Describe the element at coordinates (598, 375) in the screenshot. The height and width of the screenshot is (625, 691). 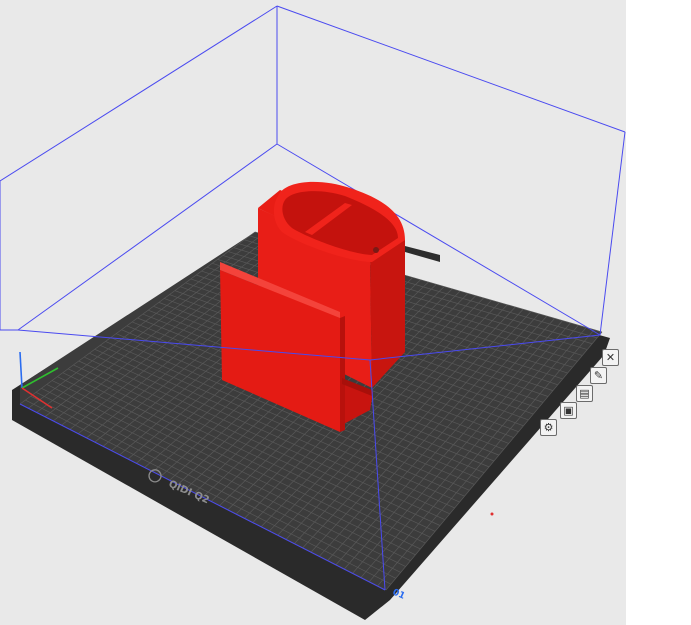
I see `edit-file-icon: ✎` at that location.